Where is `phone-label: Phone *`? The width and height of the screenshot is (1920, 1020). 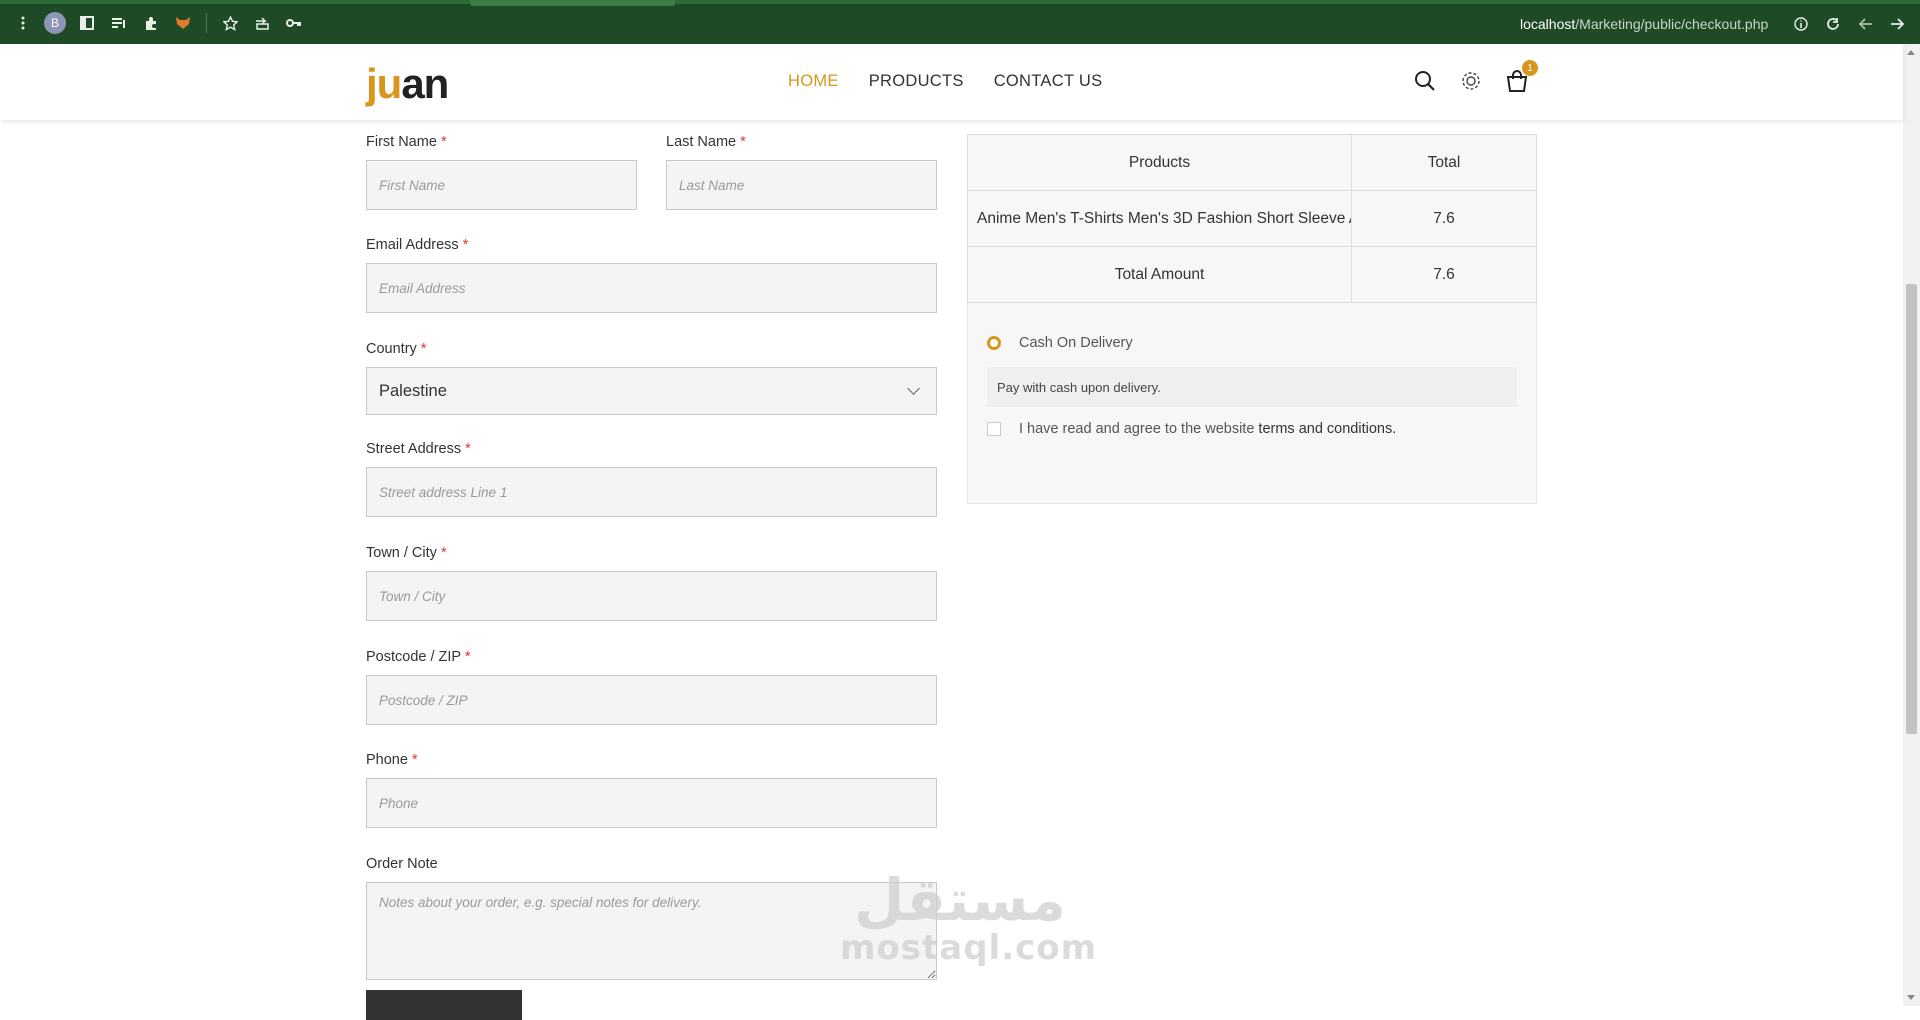 phone-label: Phone * is located at coordinates (392, 760).